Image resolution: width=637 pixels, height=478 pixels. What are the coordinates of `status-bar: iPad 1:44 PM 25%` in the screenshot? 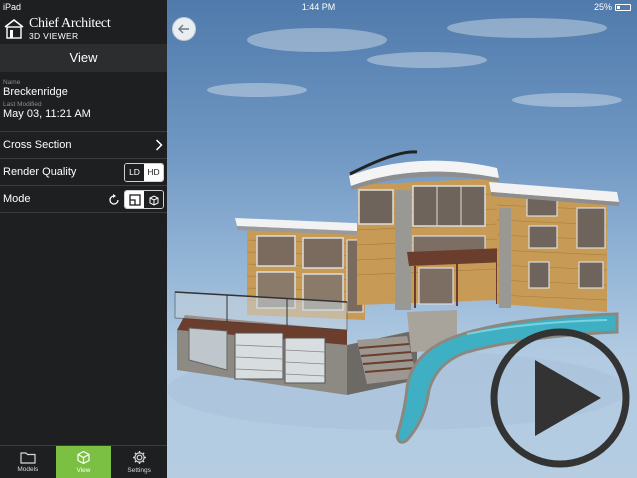 It's located at (318, 7).